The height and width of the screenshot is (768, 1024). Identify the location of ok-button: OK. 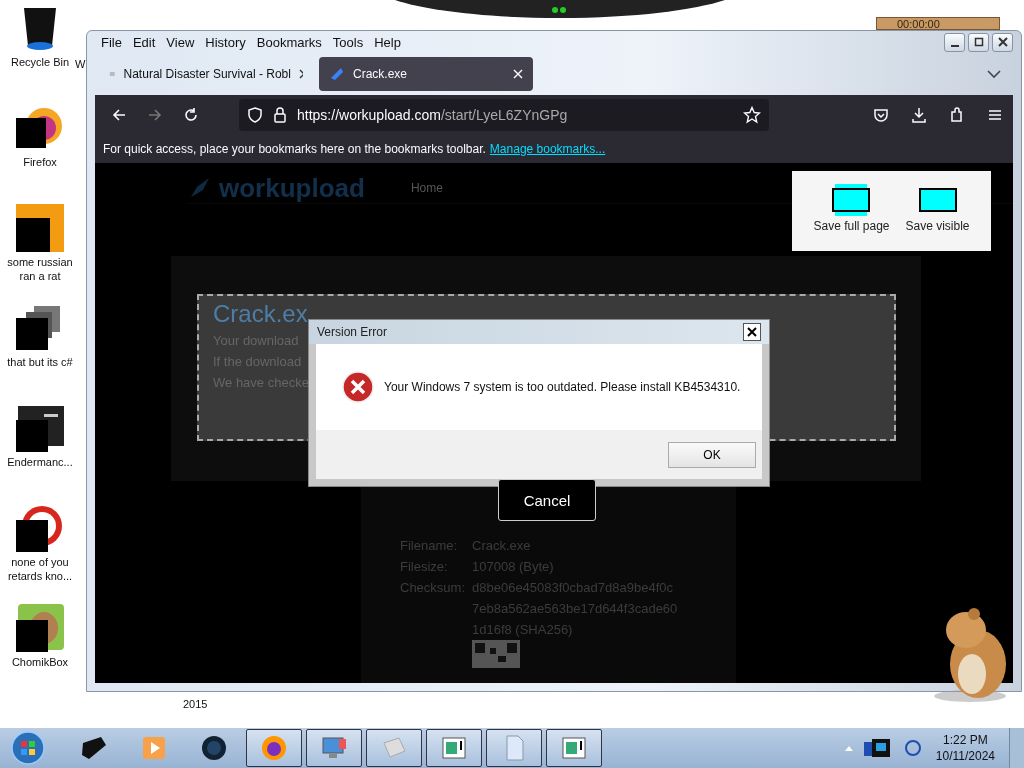
(712, 454).